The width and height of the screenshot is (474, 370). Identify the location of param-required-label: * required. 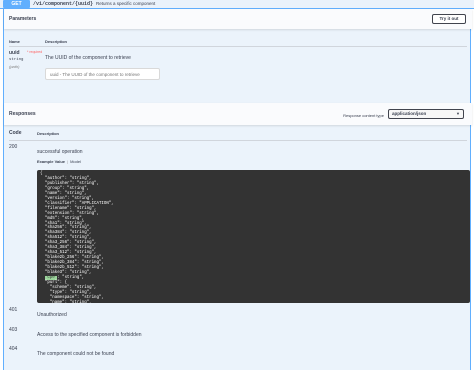
(35, 52).